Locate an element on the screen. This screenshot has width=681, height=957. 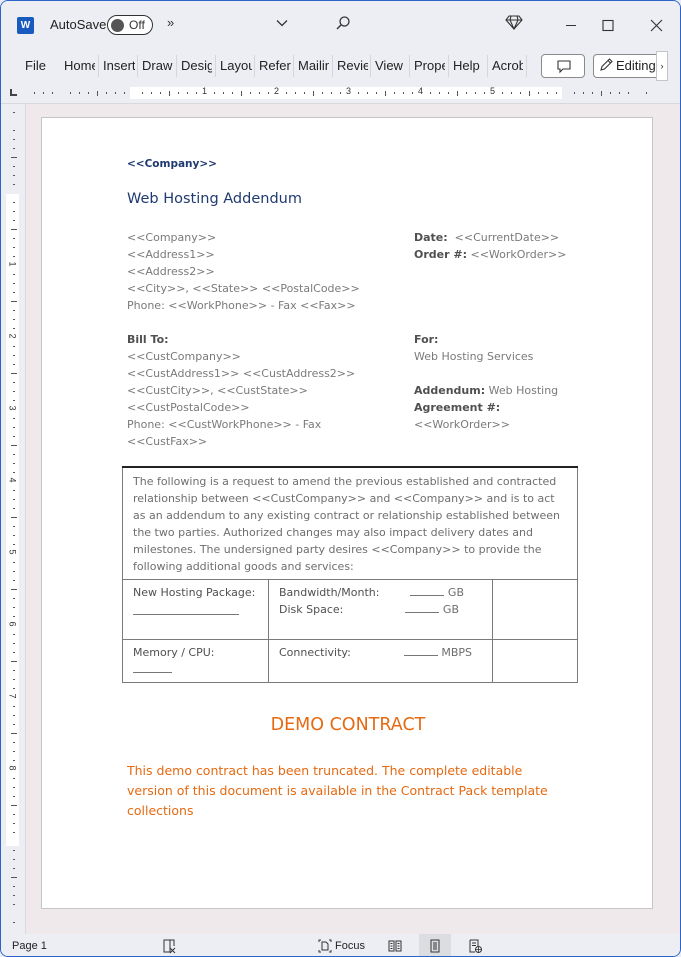
tab-file: File is located at coordinates (36, 66).